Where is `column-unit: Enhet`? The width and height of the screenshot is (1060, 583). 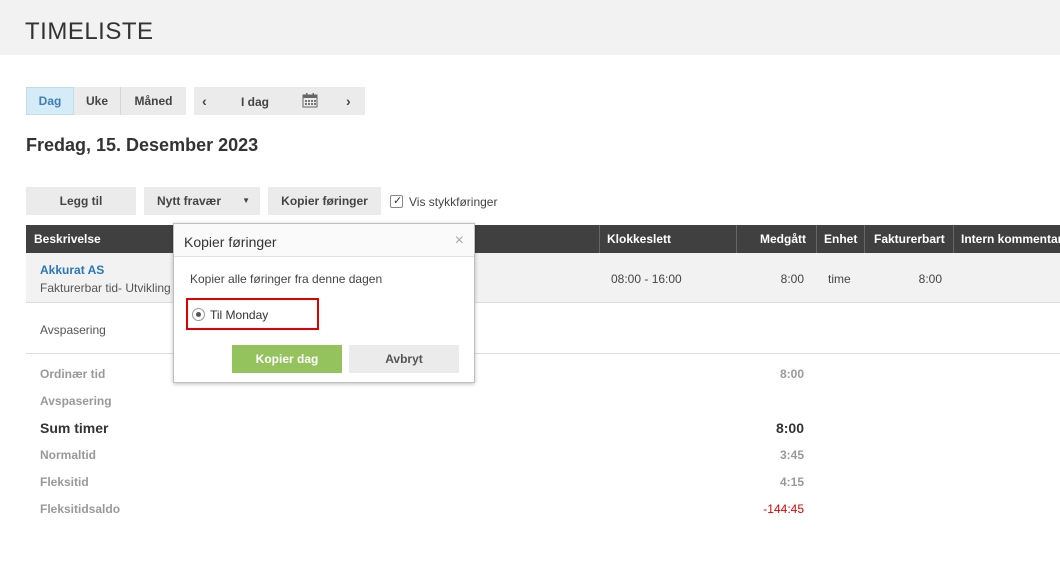 column-unit: Enhet is located at coordinates (840, 239).